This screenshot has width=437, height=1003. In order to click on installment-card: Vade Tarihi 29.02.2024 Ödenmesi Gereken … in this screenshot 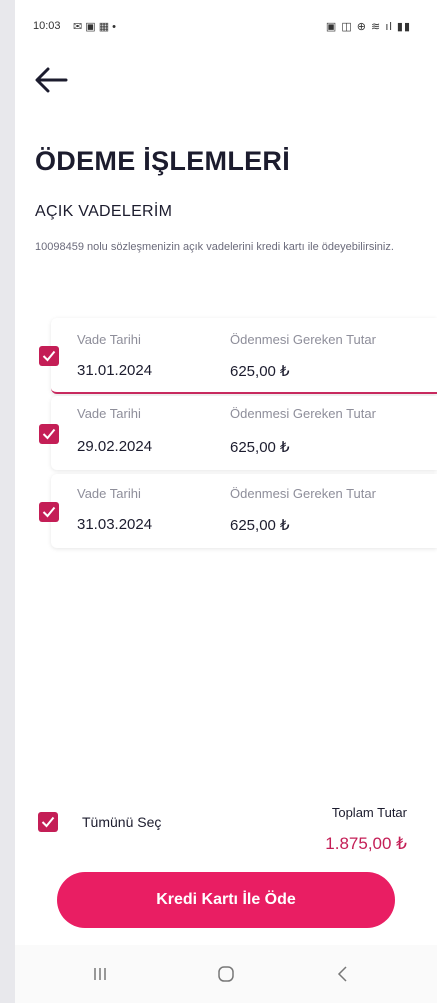, I will do `click(238, 433)`.